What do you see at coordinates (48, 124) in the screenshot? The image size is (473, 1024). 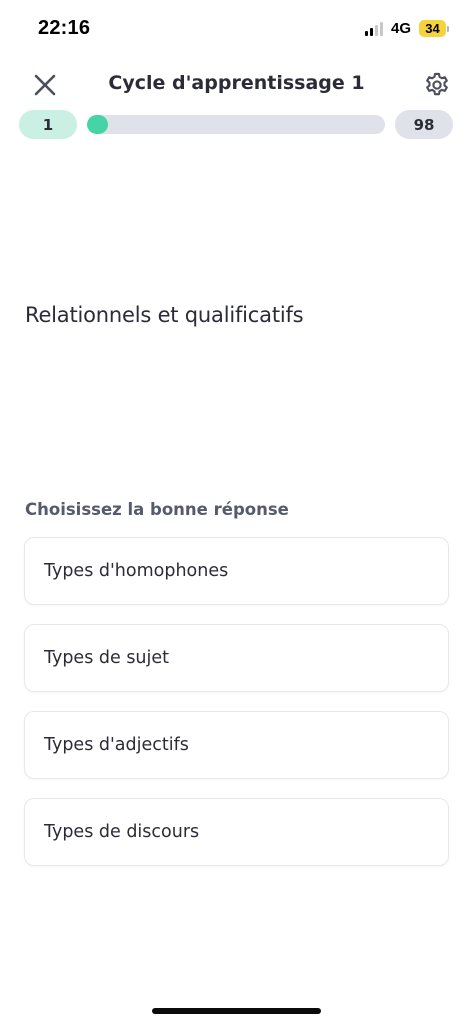 I see `progress-current-count: 1` at bounding box center [48, 124].